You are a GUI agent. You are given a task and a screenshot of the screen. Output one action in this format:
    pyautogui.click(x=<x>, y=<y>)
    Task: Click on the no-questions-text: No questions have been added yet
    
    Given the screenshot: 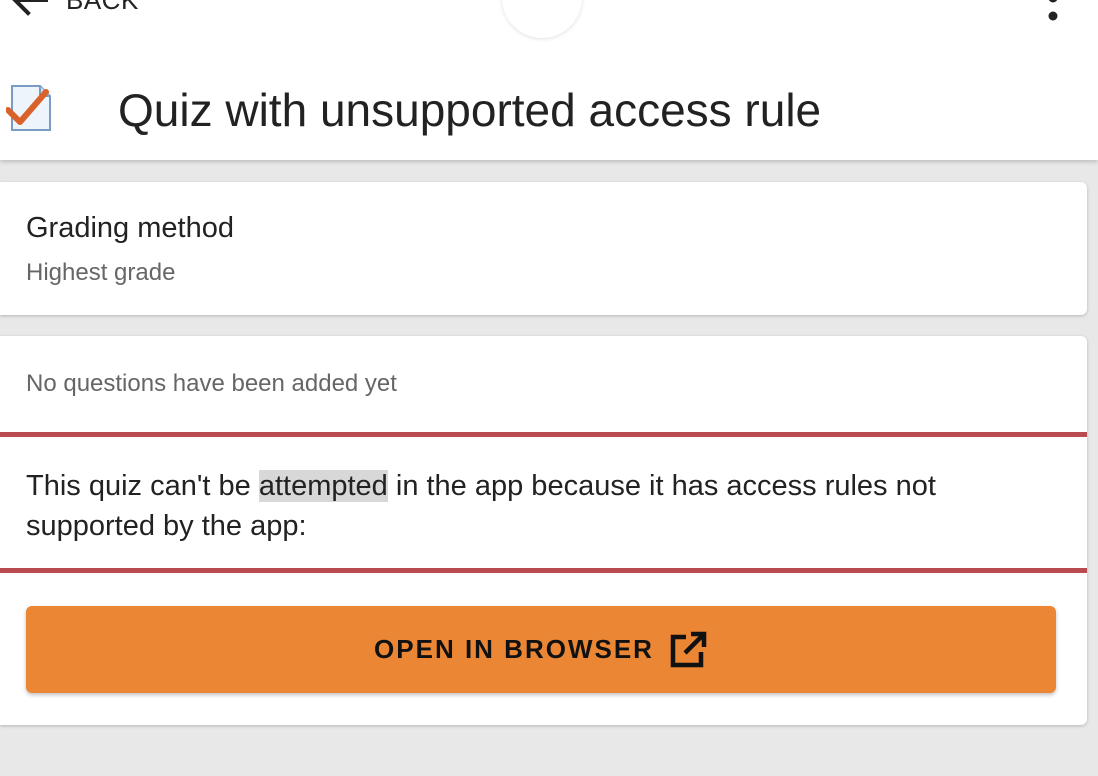 What is the action you would take?
    pyautogui.click(x=211, y=383)
    